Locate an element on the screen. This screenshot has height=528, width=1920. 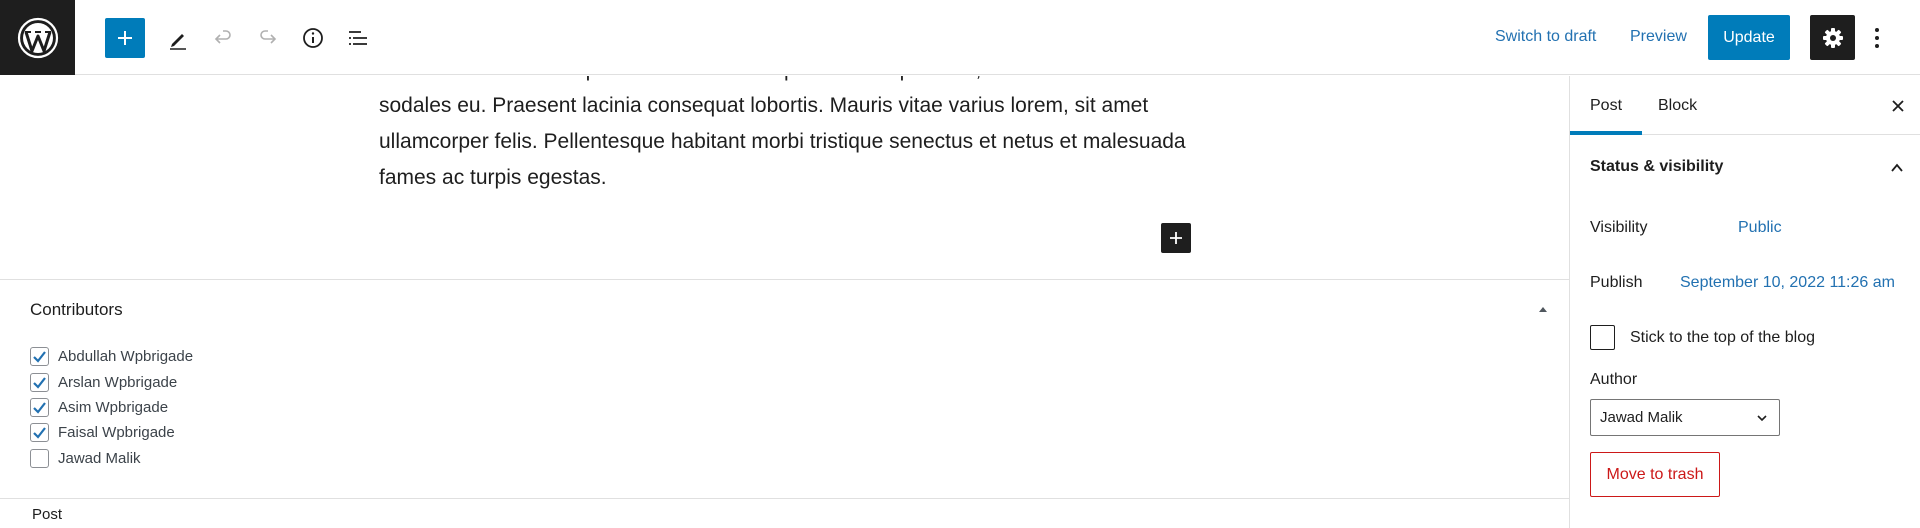
tab-post: Post is located at coordinates (1606, 105).